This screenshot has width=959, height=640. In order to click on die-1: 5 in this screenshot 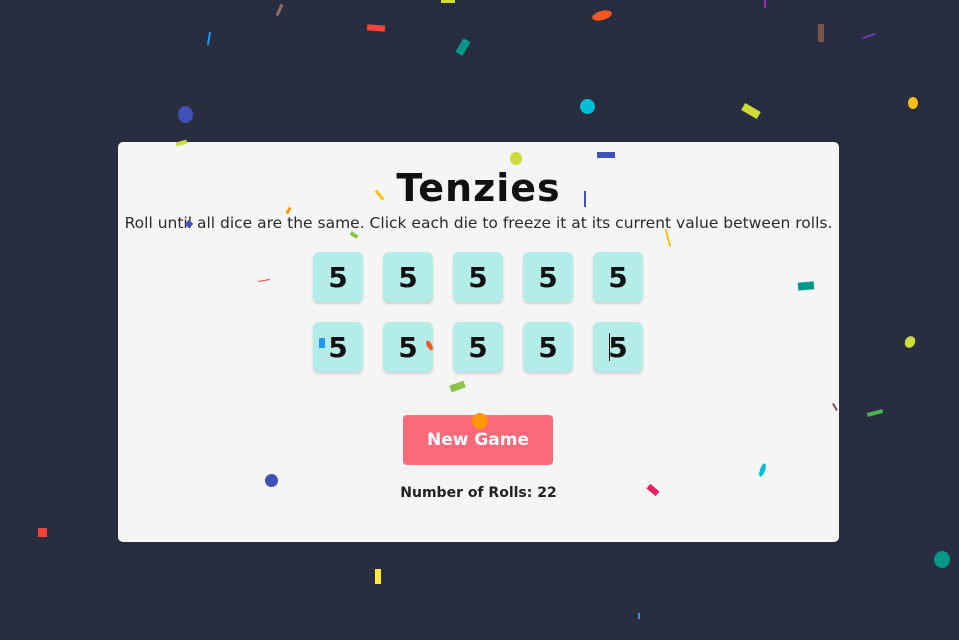, I will do `click(338, 277)`.